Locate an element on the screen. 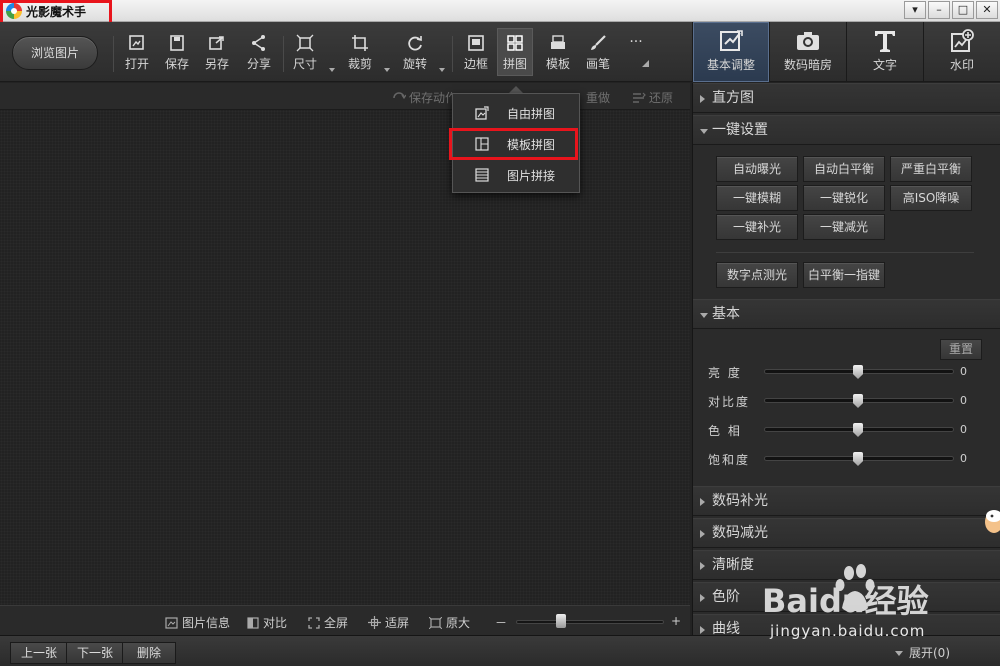 Image resolution: width=1000 pixels, height=666 pixels. previous-image-button: 上一张 is located at coordinates (39, 653).